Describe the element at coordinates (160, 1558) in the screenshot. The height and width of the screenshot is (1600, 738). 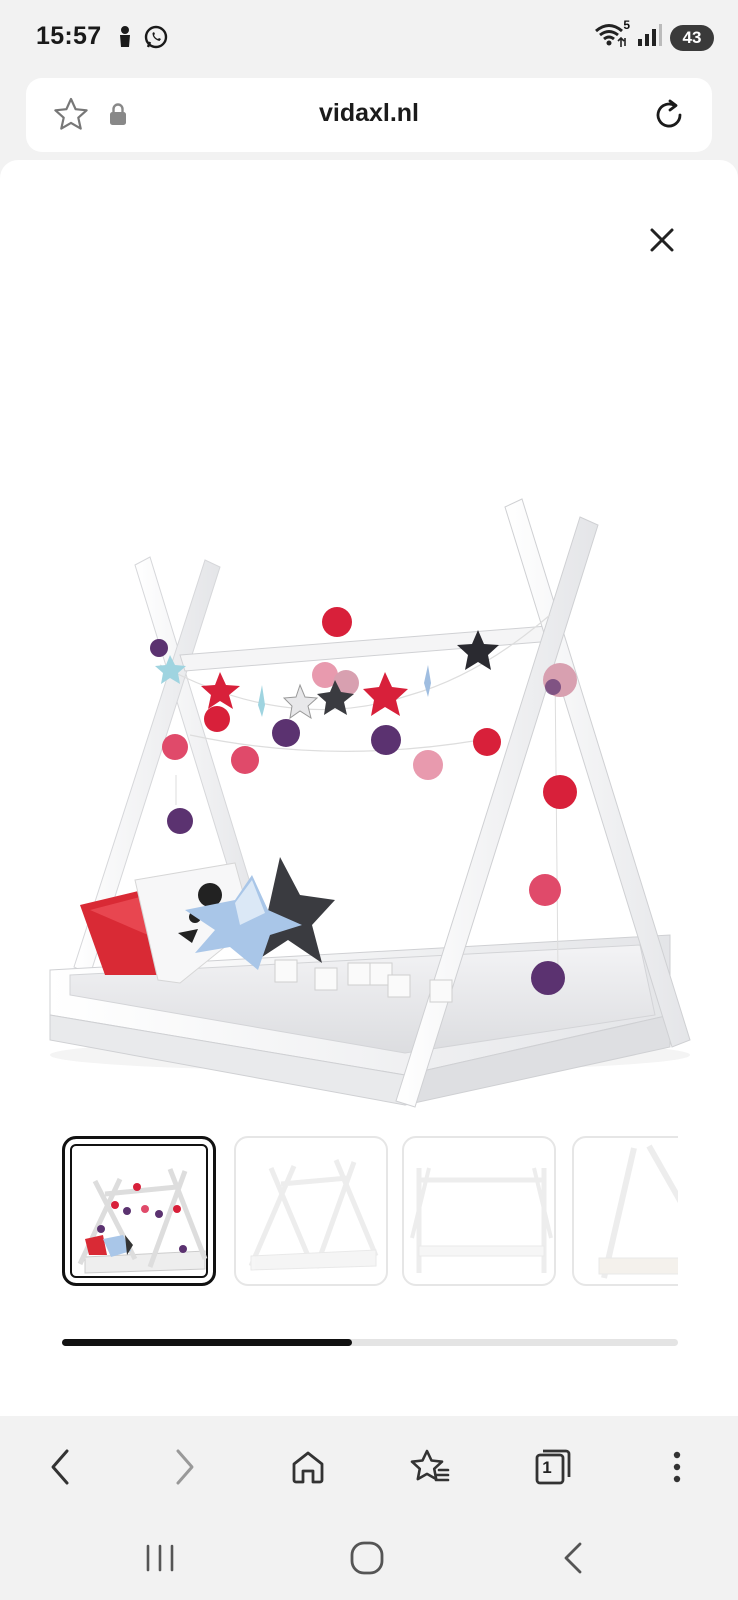
I see `recents-icon` at that location.